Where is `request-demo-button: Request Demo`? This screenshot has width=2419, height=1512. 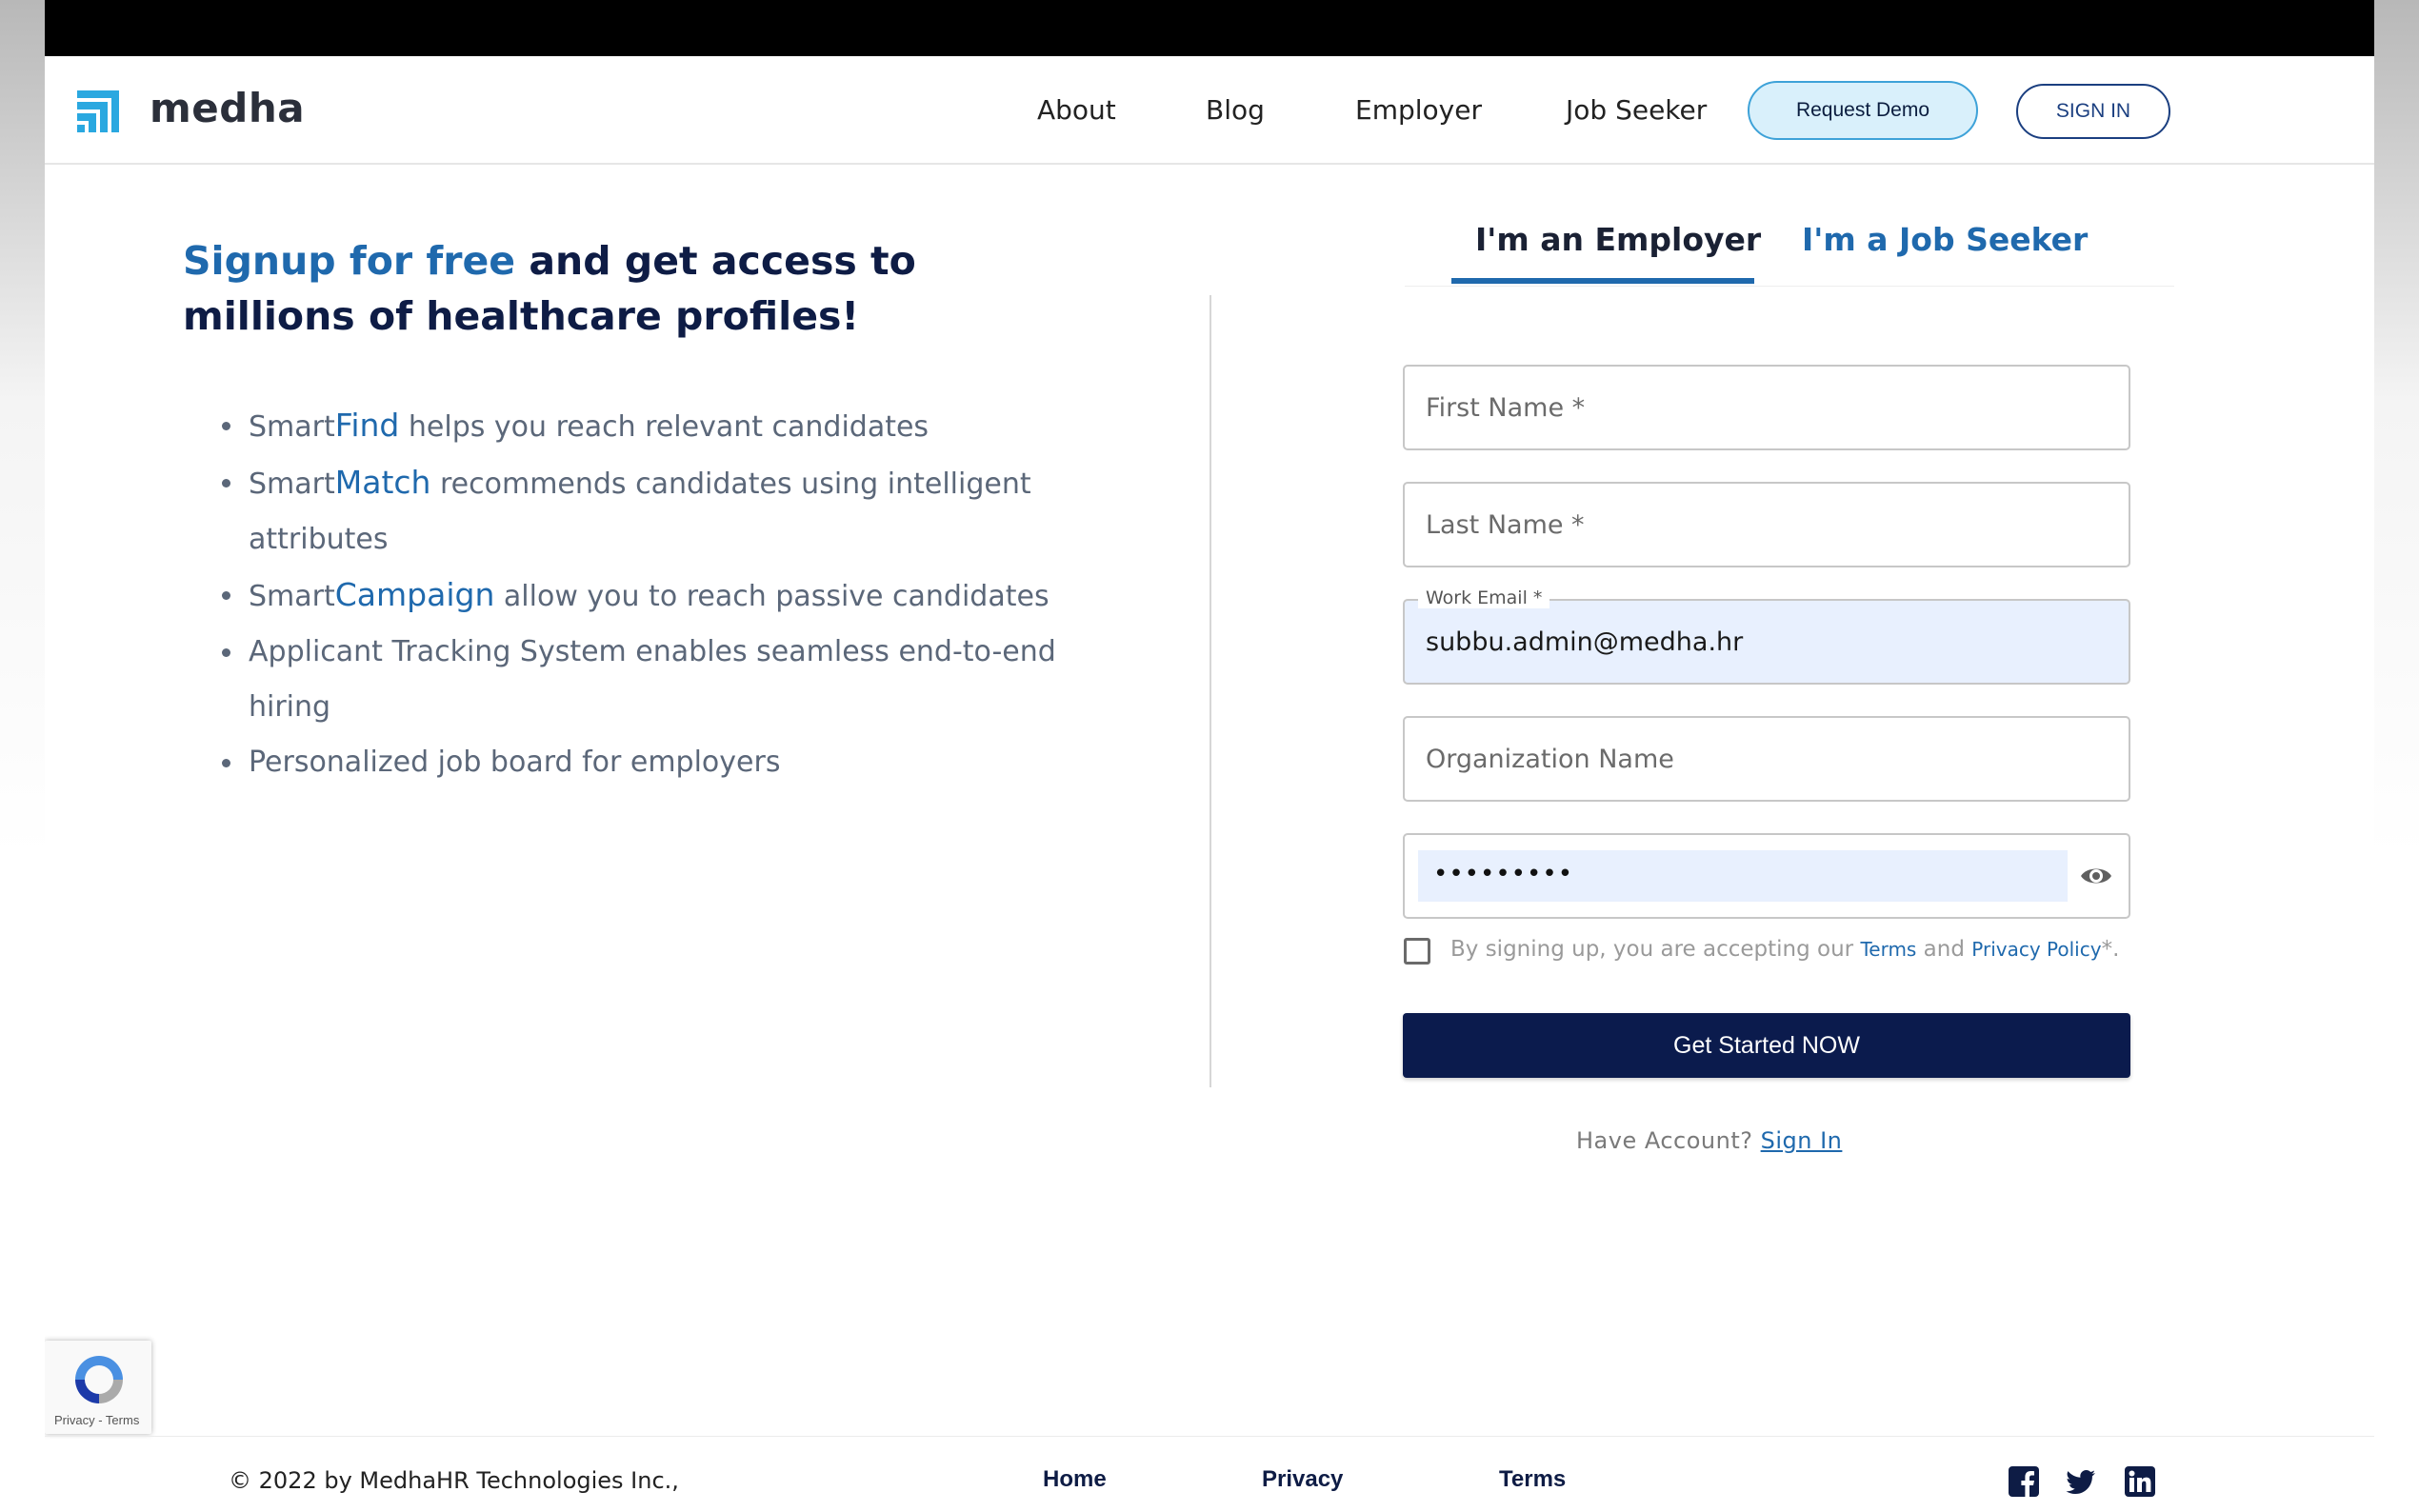 request-demo-button: Request Demo is located at coordinates (1863, 110).